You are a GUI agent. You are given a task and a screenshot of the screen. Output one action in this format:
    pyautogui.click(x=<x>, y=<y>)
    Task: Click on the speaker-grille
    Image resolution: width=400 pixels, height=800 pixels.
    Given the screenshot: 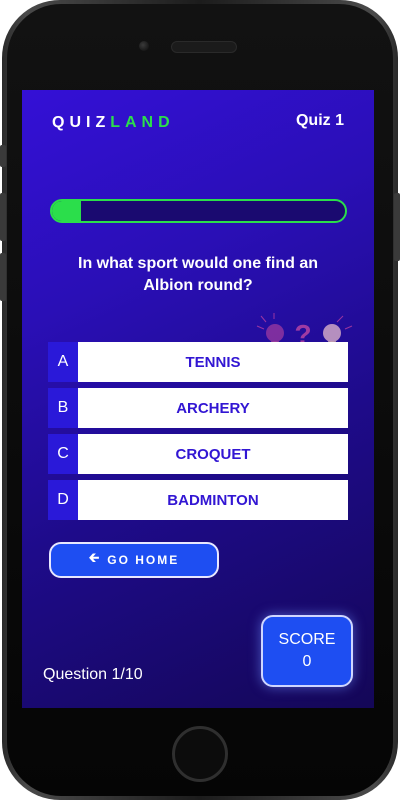 What is the action you would take?
    pyautogui.click(x=204, y=47)
    